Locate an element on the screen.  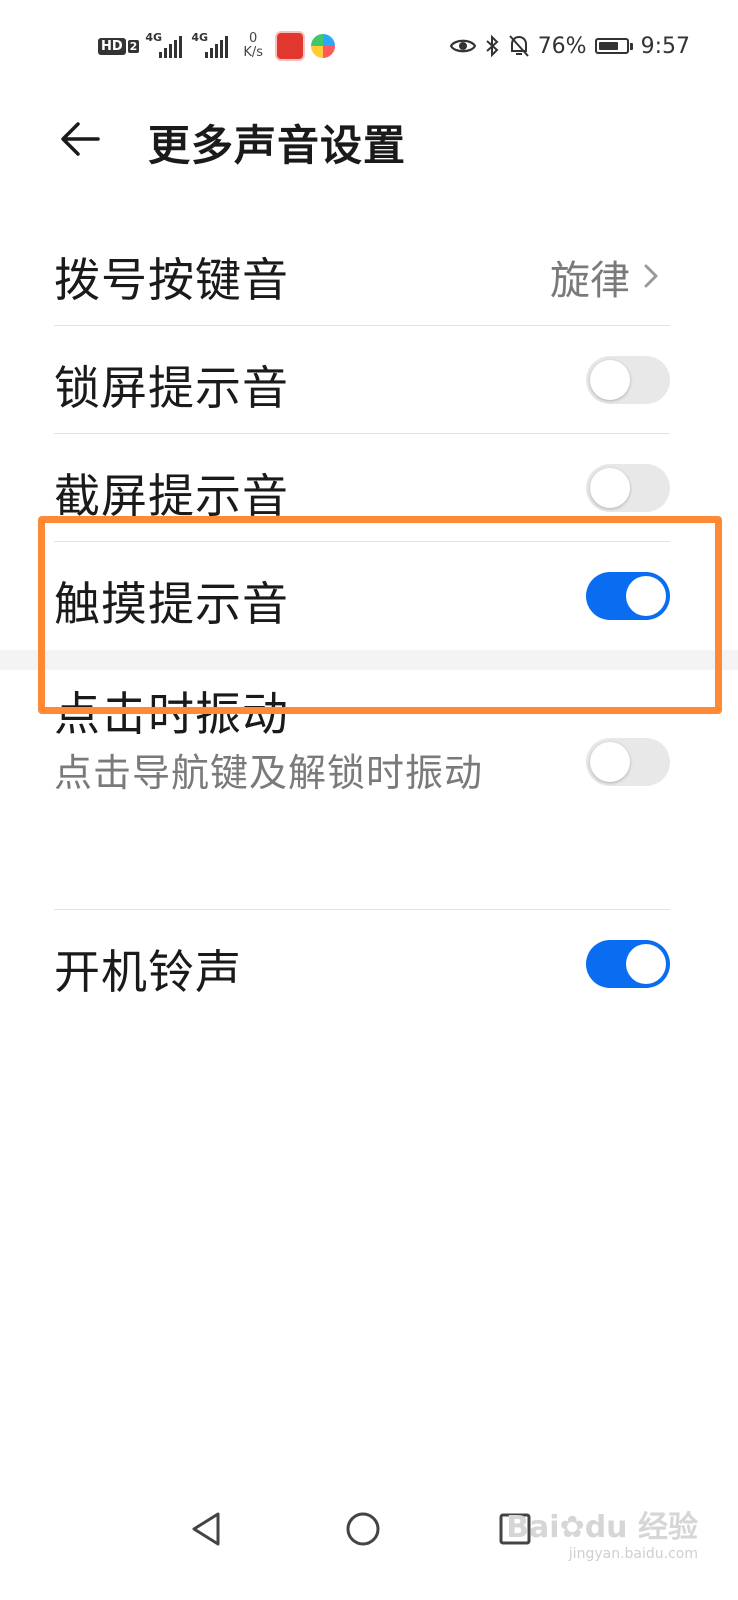
setting-screenshot-sound: 截屏提示音 is located at coordinates (362, 488).